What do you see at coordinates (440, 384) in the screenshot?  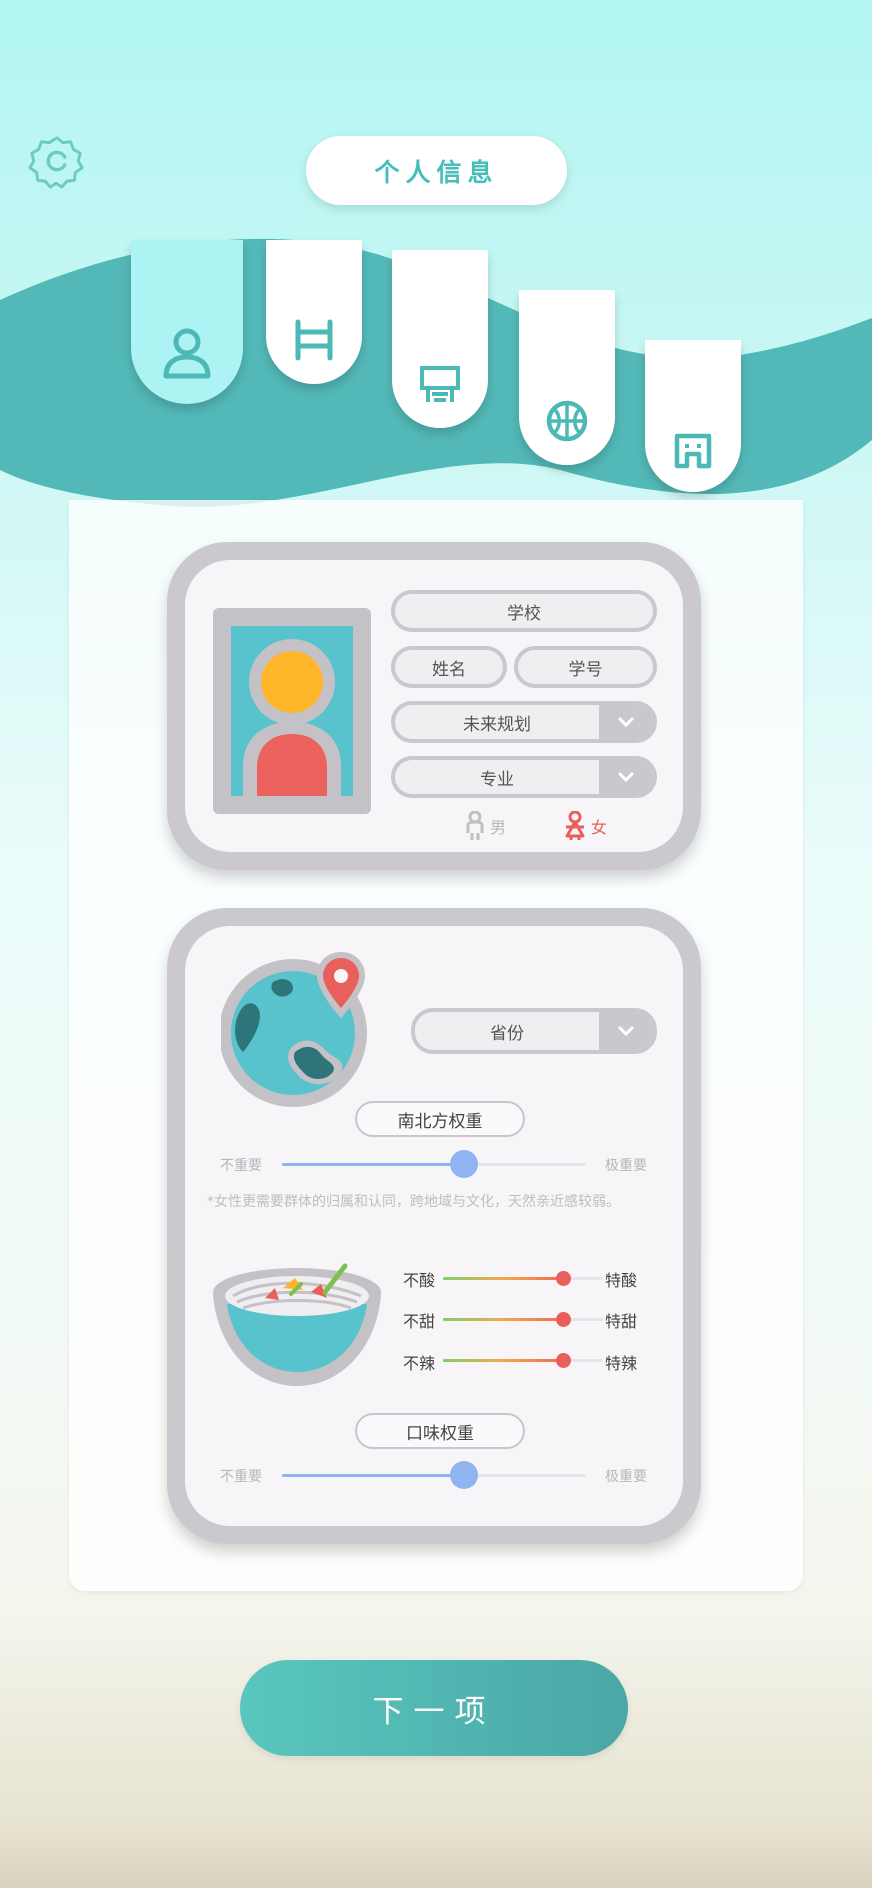 I see `desk-icon` at bounding box center [440, 384].